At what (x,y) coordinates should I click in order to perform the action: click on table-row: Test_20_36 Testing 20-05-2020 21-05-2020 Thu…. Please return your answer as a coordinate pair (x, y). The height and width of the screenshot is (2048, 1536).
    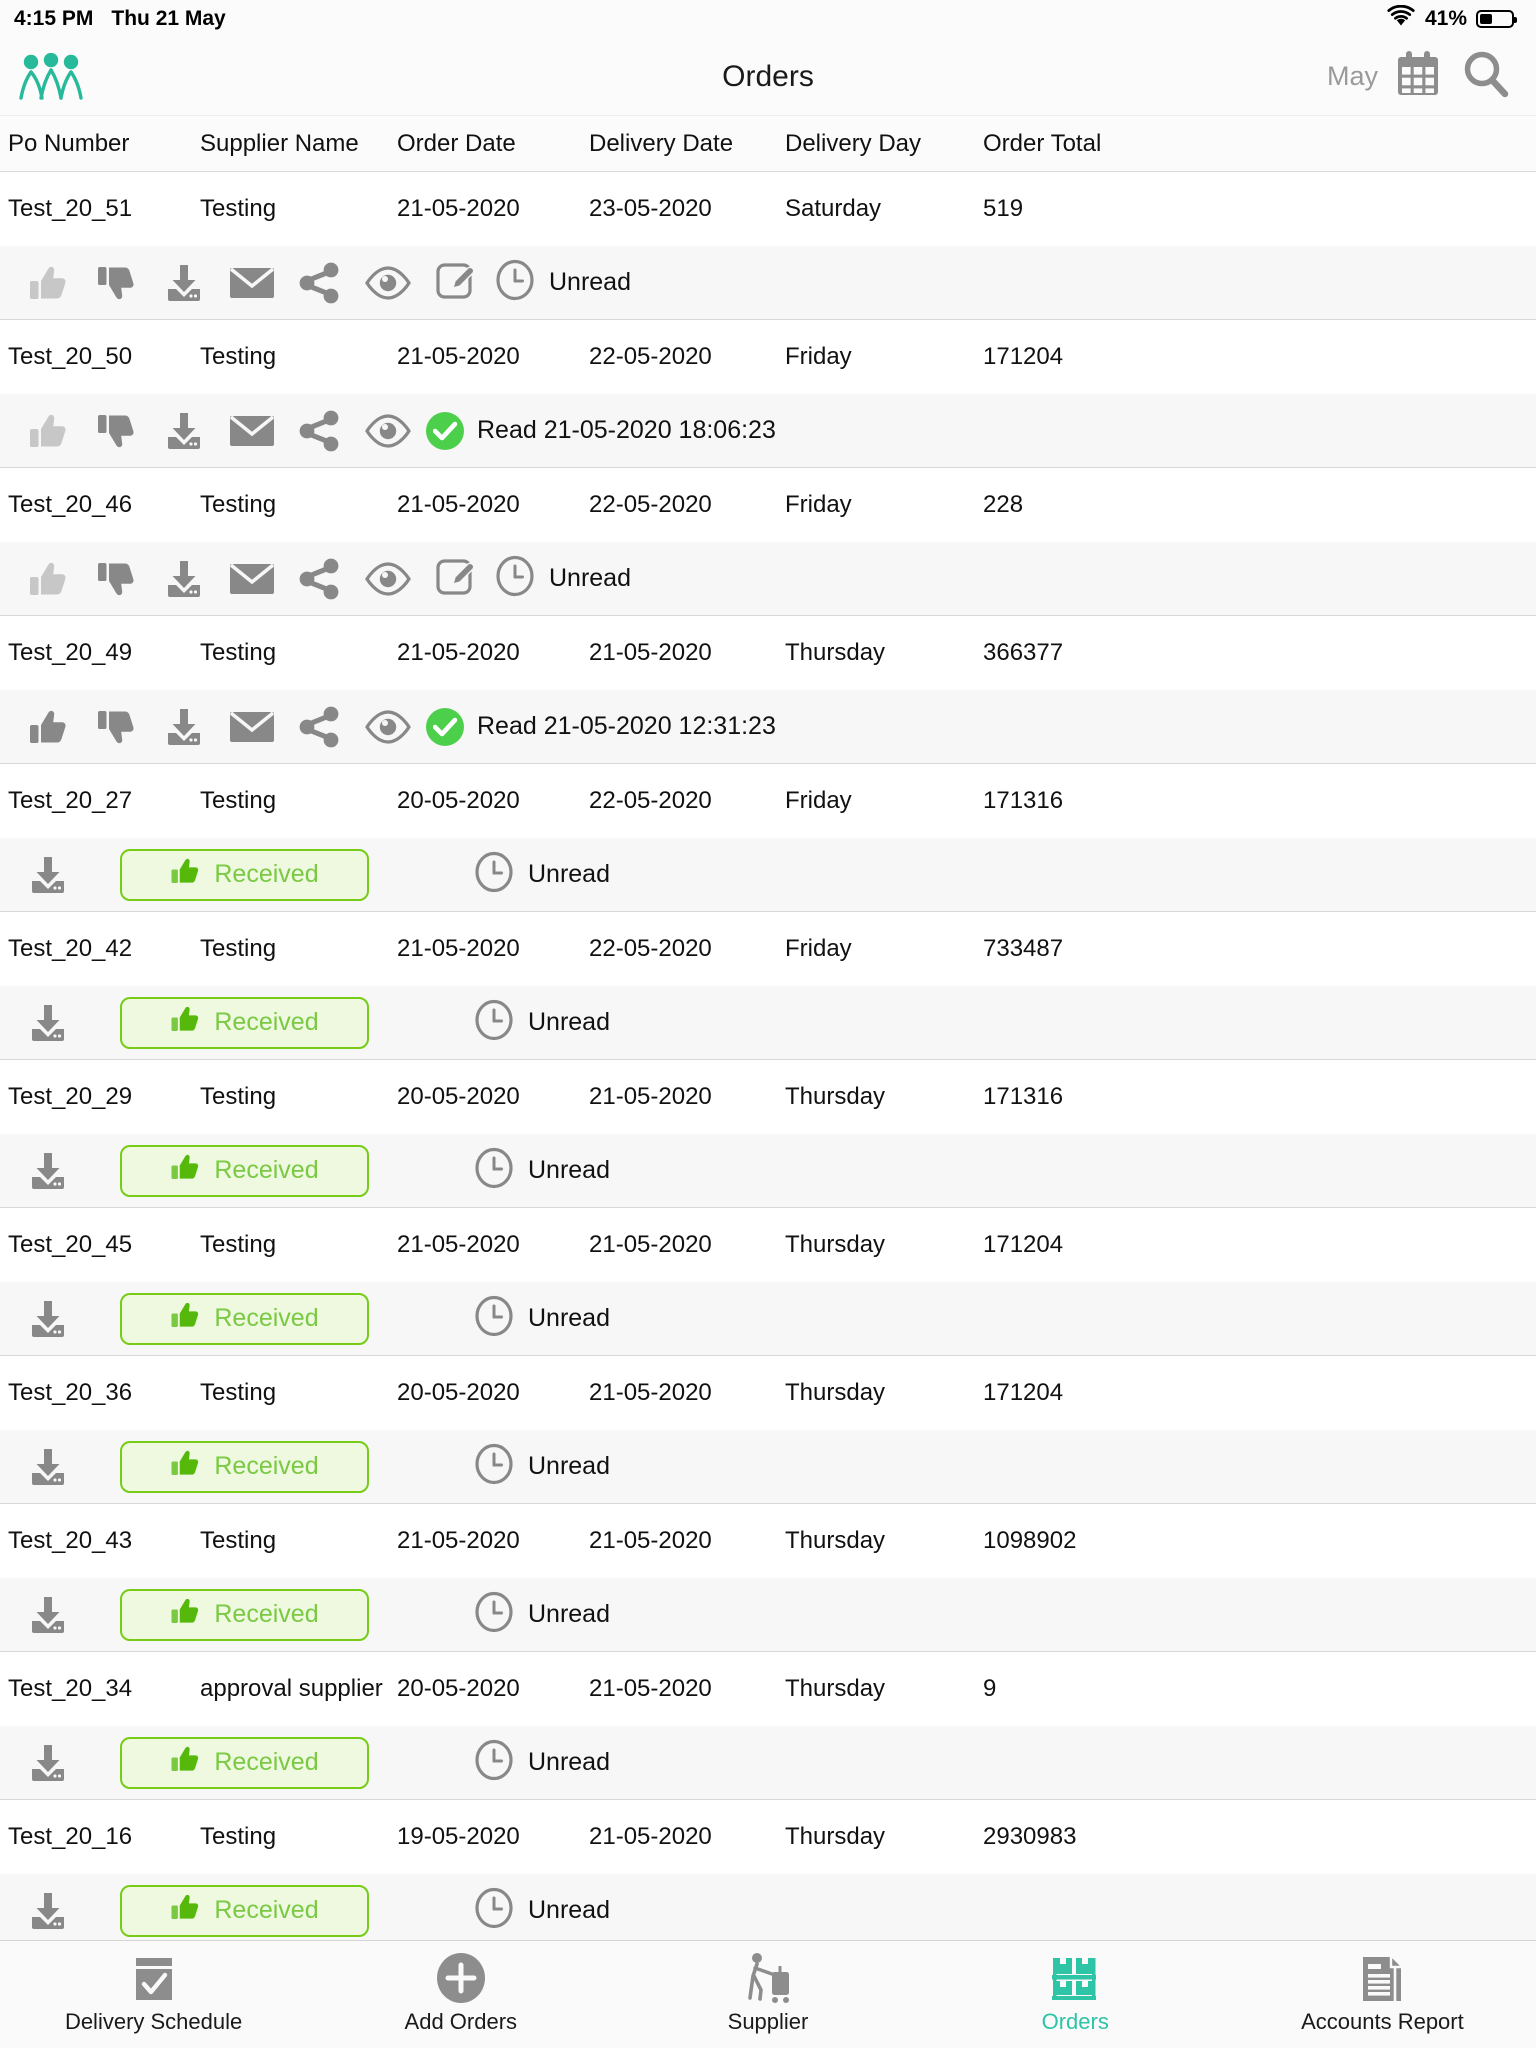
    Looking at the image, I should click on (768, 1393).